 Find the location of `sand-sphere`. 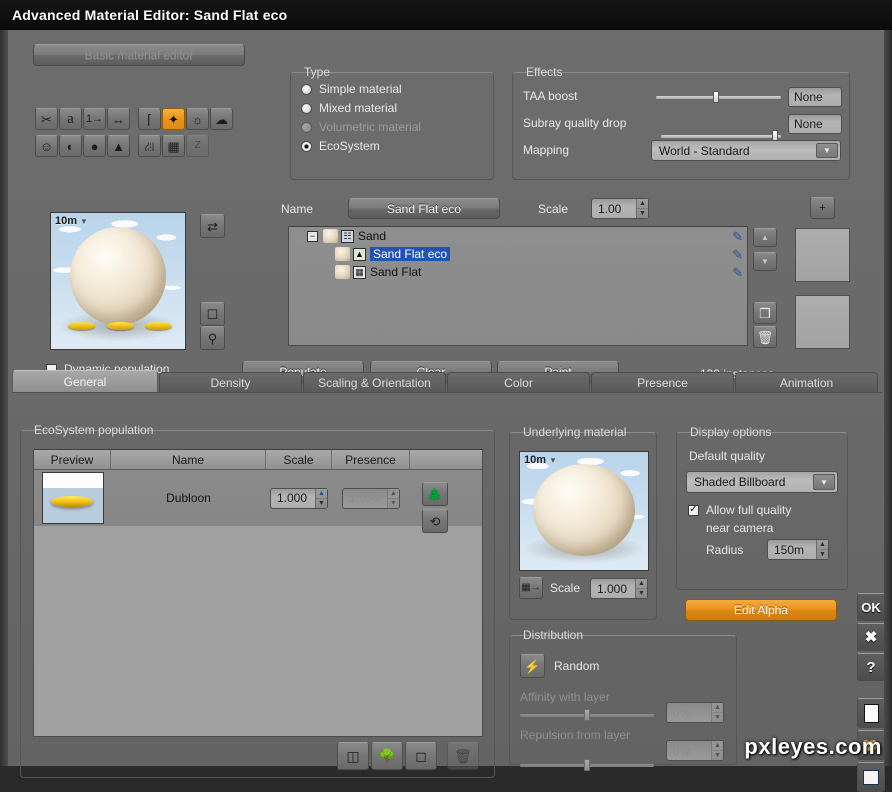

sand-sphere is located at coordinates (118, 275).